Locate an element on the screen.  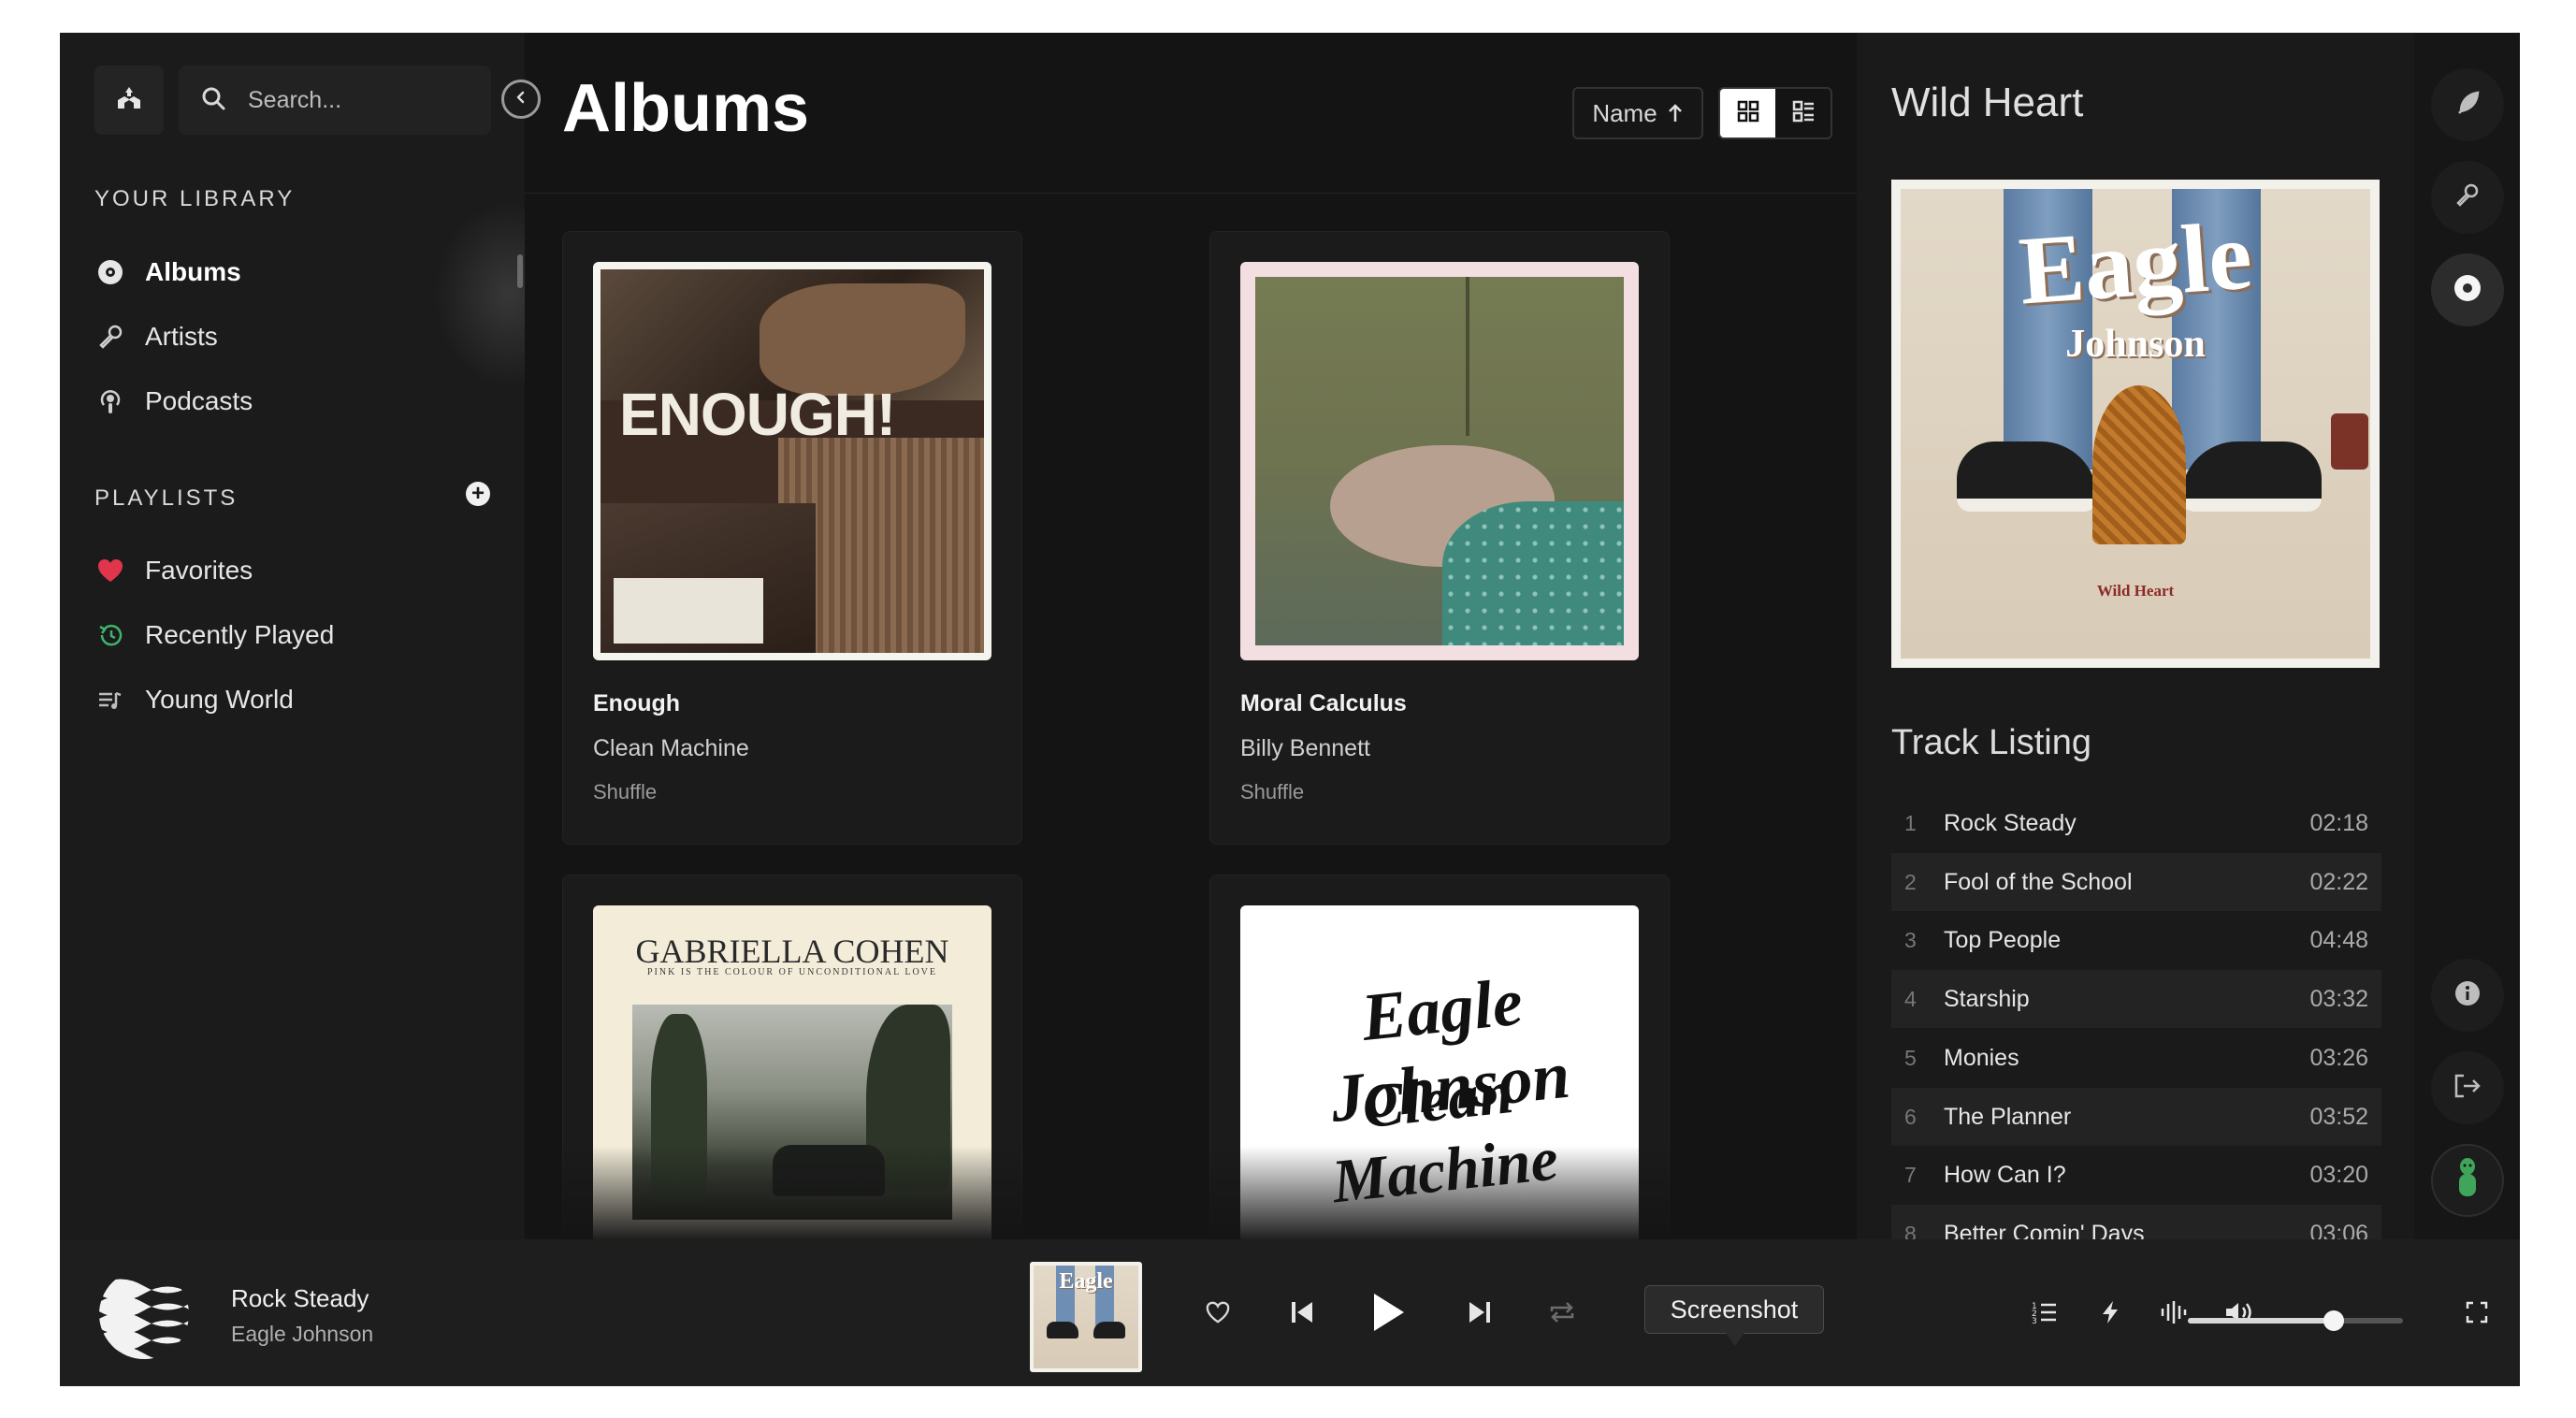
track-row: 2 Fool of the School 02:22 is located at coordinates (2136, 882).